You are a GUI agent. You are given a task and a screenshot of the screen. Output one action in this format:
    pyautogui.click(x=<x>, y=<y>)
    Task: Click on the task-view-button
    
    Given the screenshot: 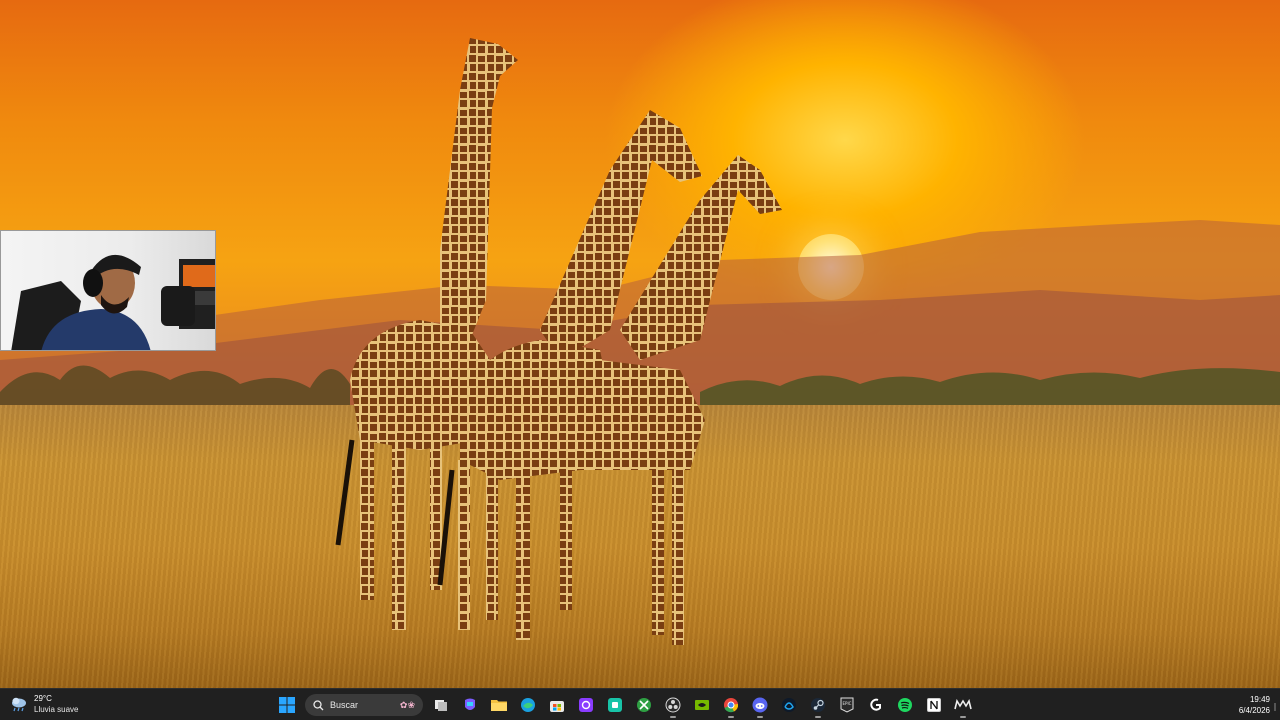 What is the action you would take?
    pyautogui.click(x=441, y=705)
    